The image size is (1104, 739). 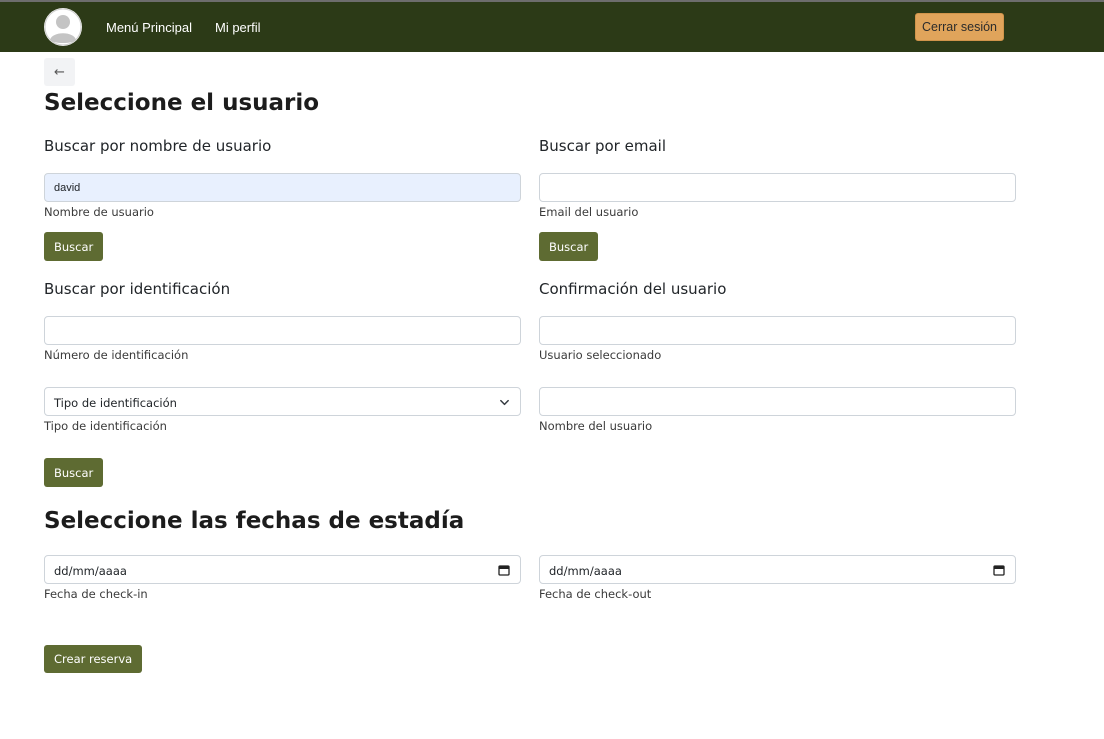 I want to click on id-search-button: Buscar, so click(x=74, y=472).